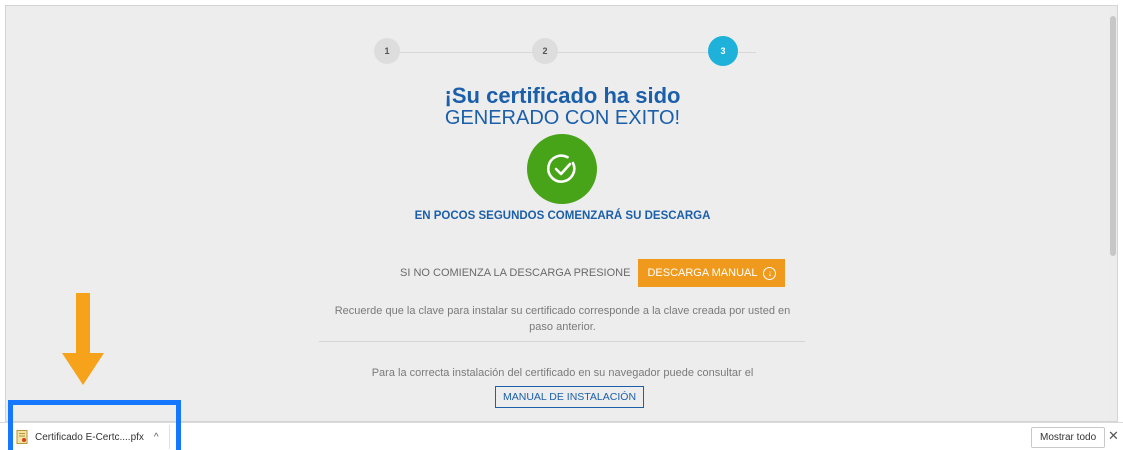 The width and height of the screenshot is (1123, 450). Describe the element at coordinates (94, 425) in the screenshot. I see `highlight-box` at that location.